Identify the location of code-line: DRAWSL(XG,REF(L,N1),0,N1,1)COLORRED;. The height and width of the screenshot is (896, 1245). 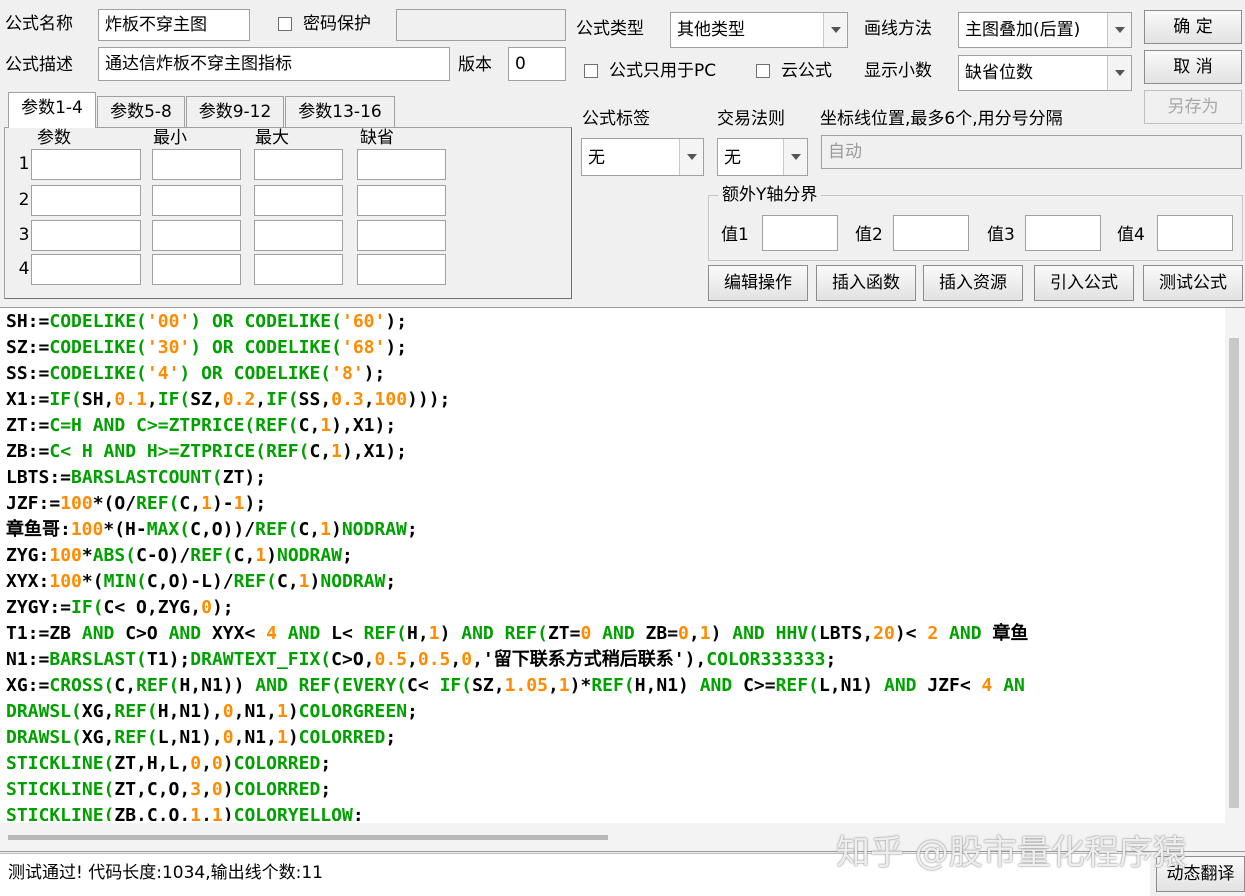
(614, 738).